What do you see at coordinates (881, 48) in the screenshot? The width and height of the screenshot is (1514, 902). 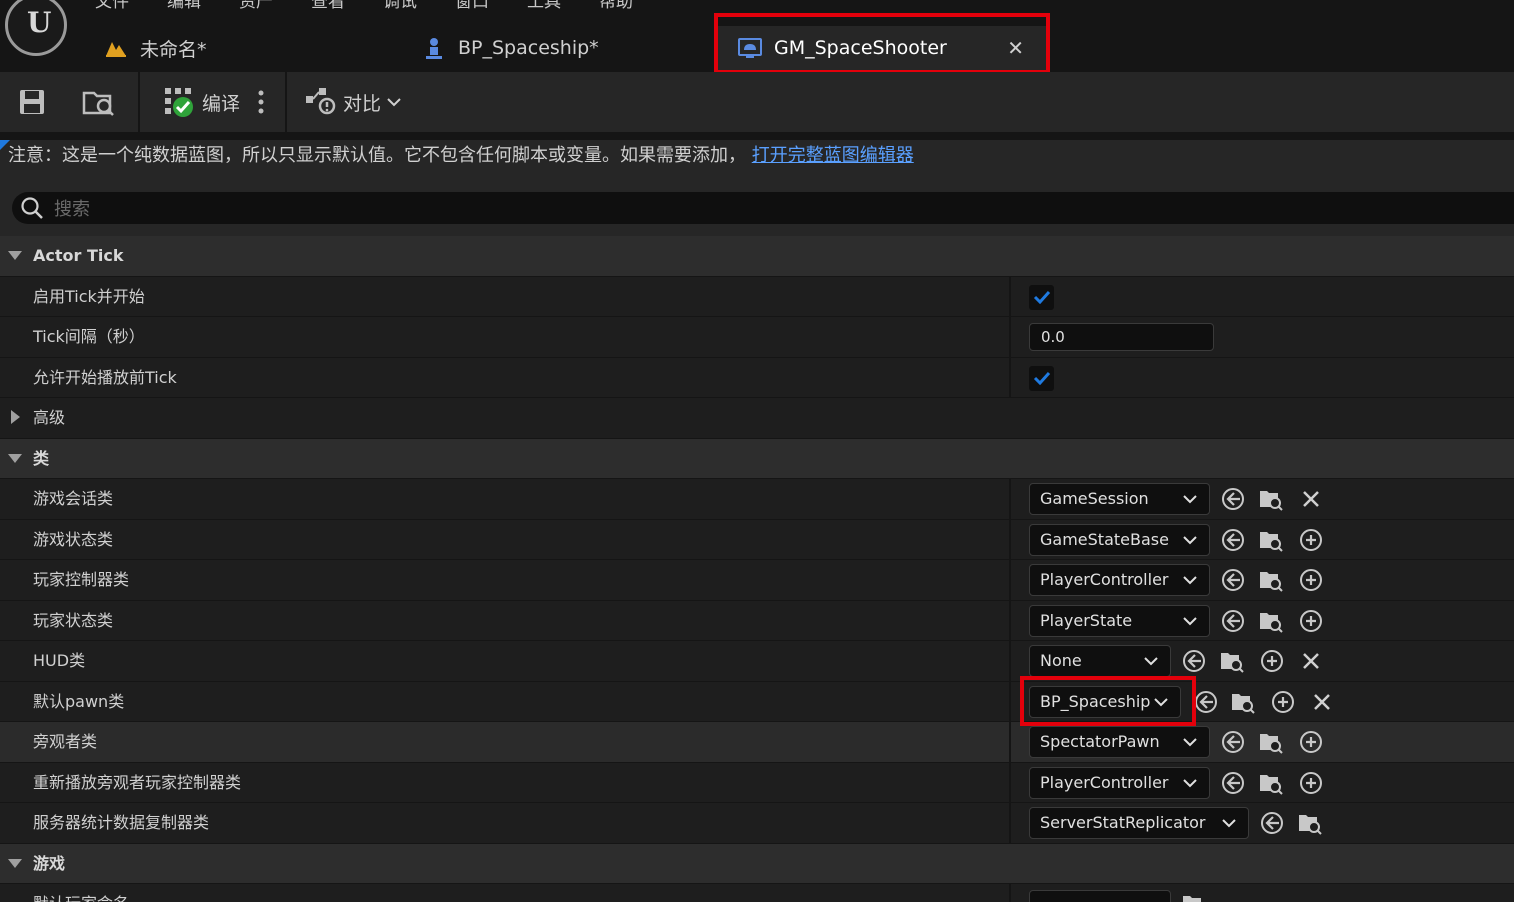 I see `tab-gm-spaceshooter: GM_SpaceShooter ✕` at bounding box center [881, 48].